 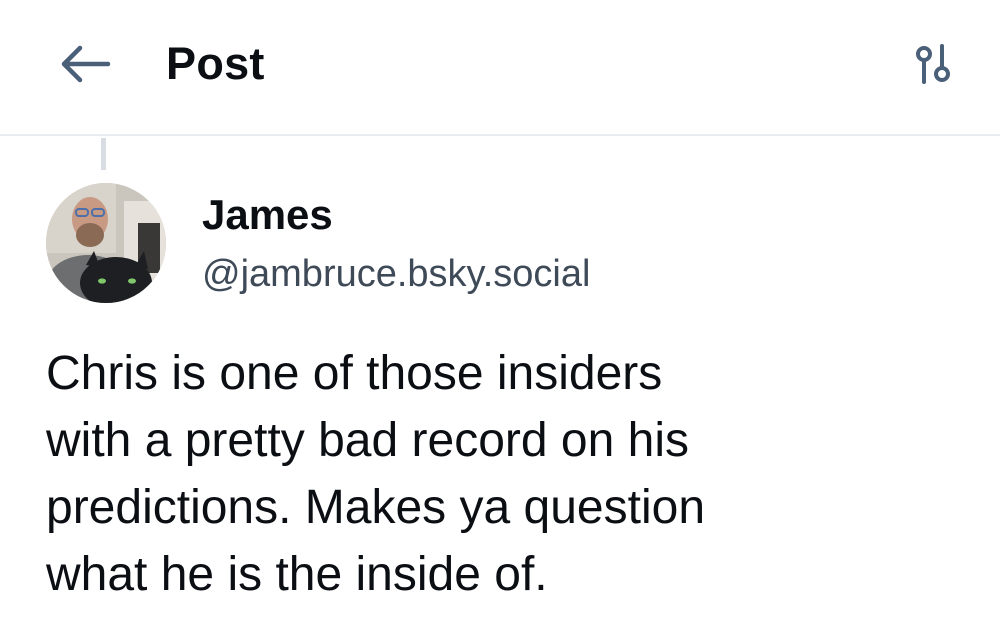 I want to click on thread-settings-button, so click(x=934, y=64).